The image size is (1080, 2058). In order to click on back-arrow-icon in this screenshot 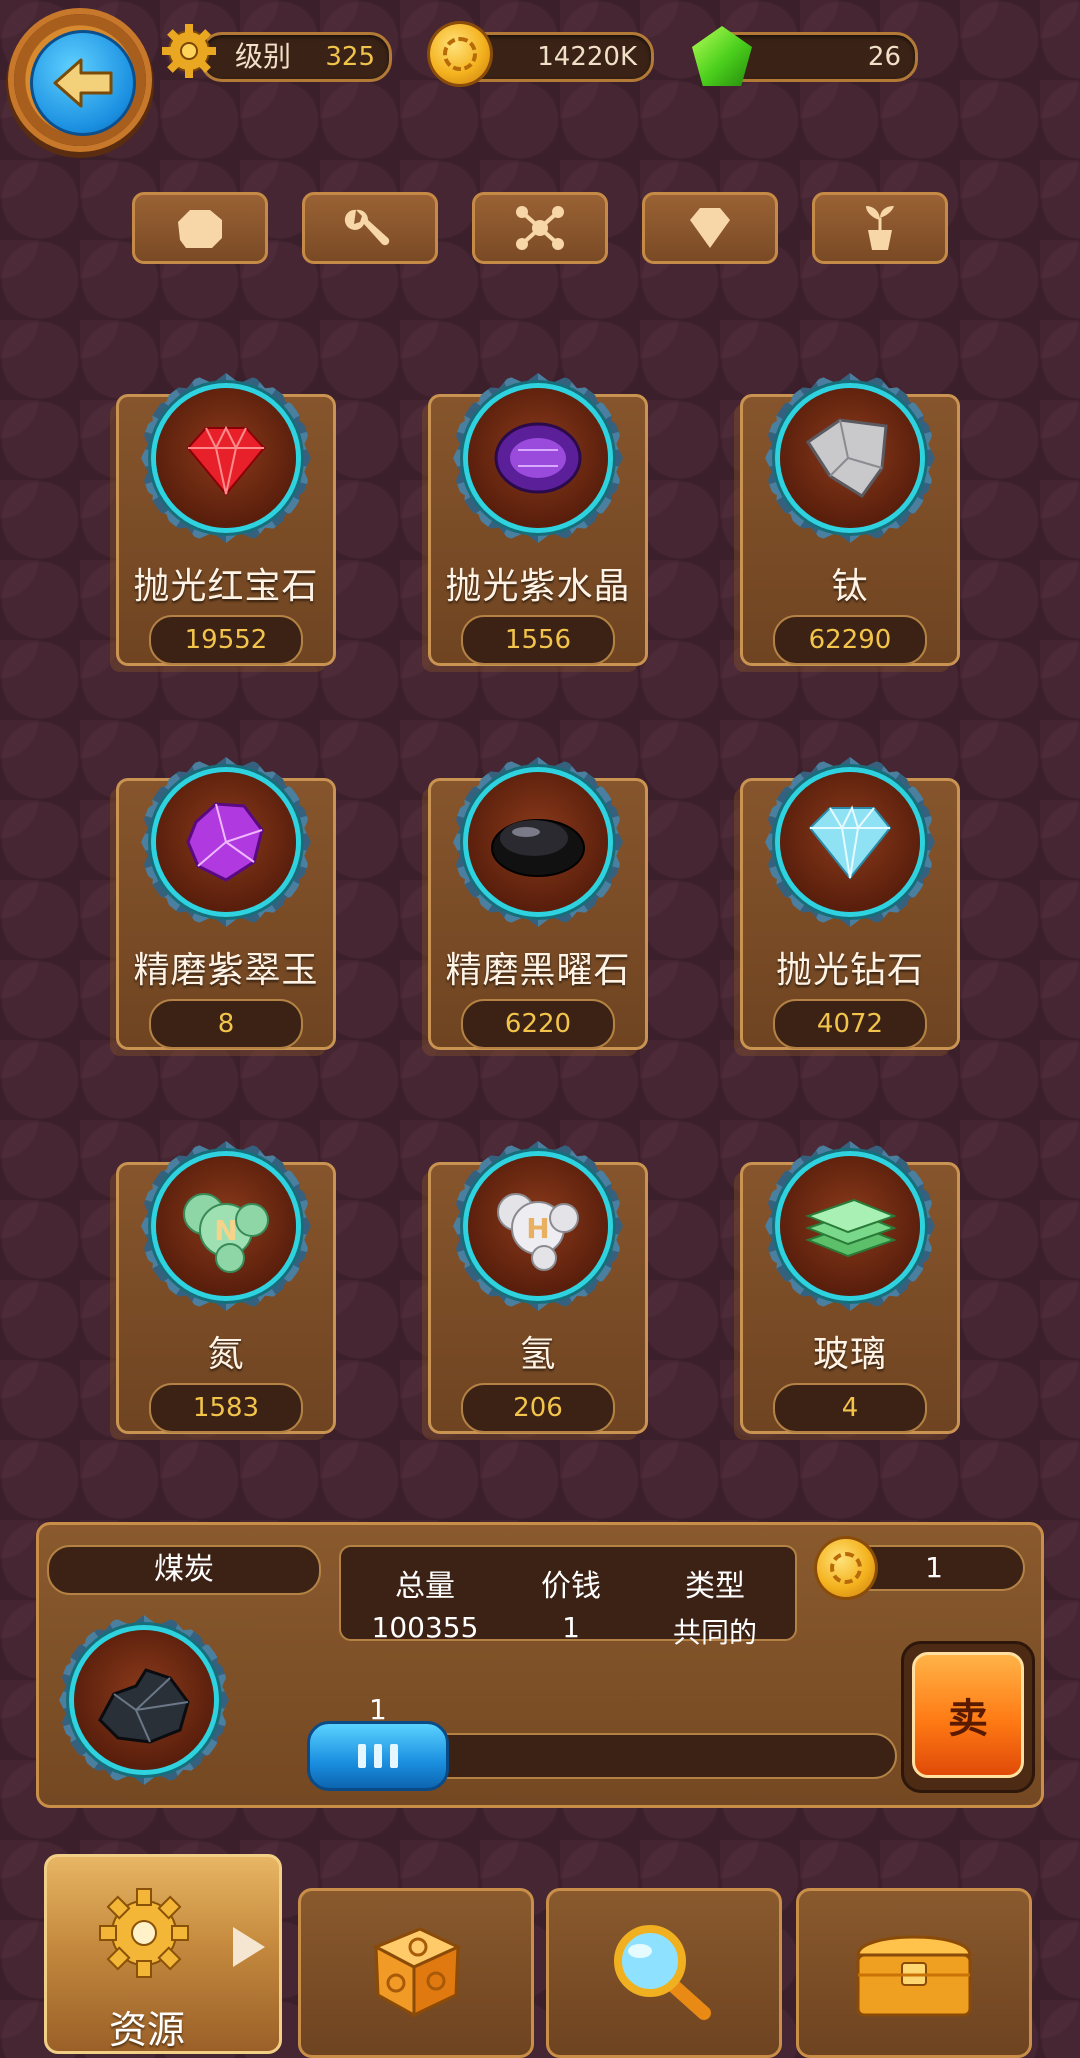, I will do `click(83, 83)`.